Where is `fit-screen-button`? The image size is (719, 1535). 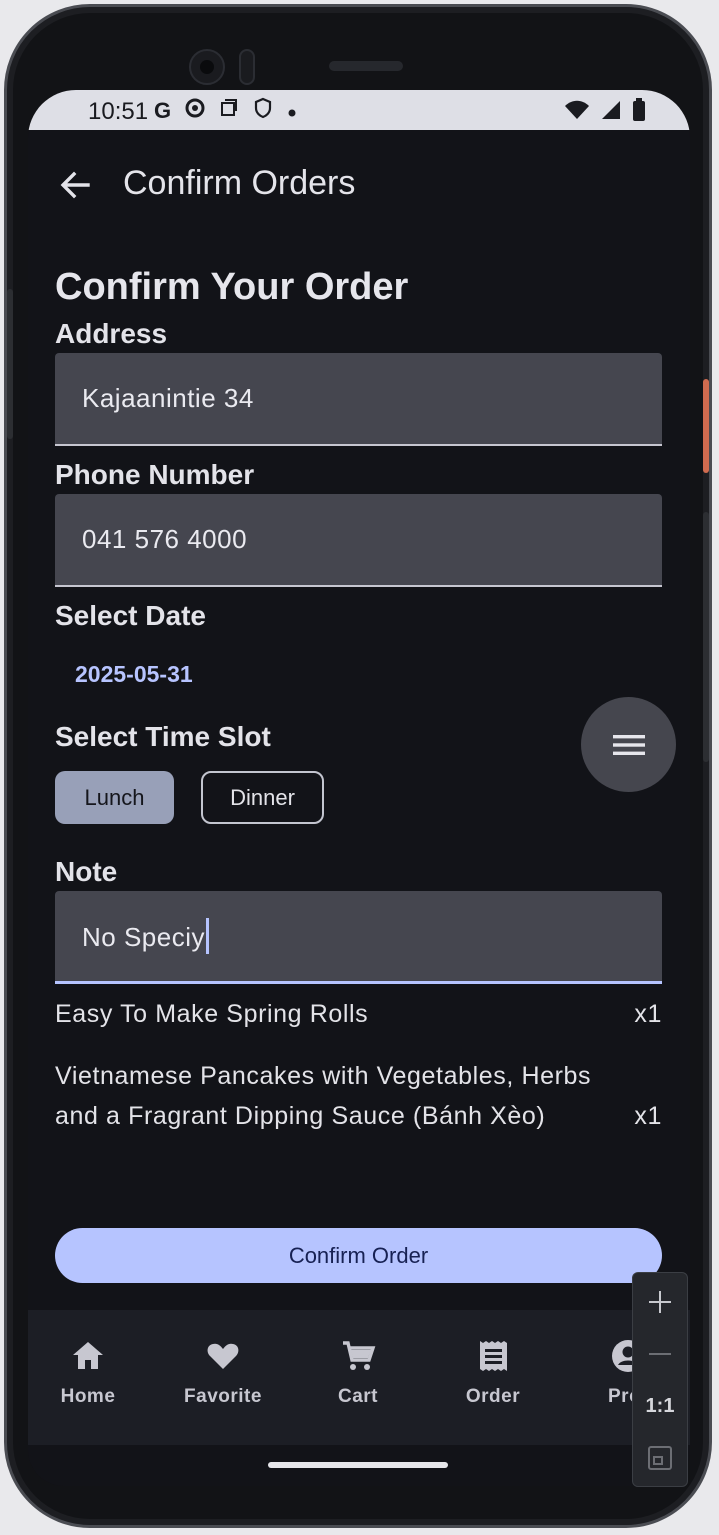 fit-screen-button is located at coordinates (660, 1458).